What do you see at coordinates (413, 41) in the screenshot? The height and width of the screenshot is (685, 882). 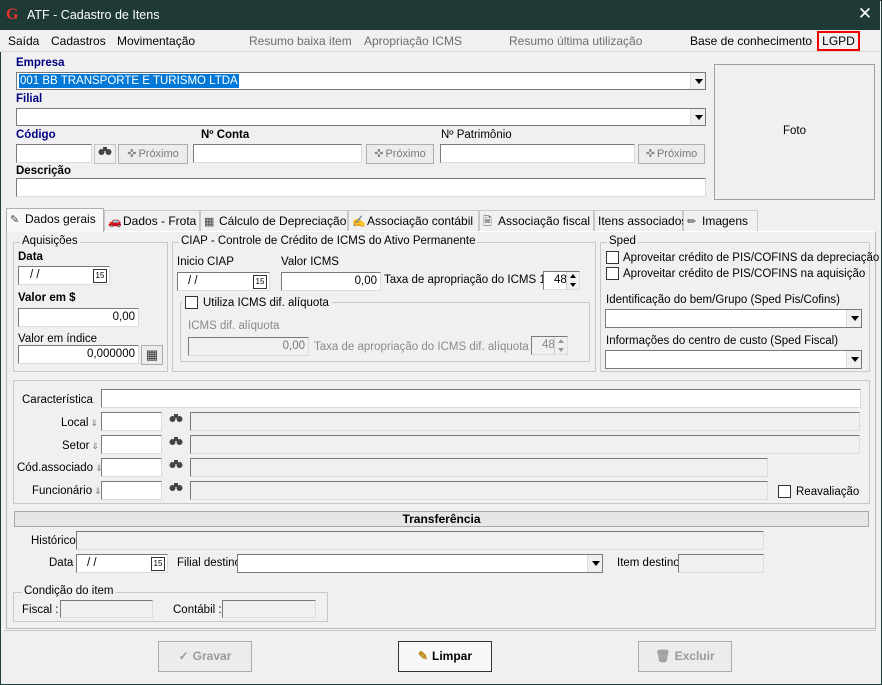 I see `menu-apropriacao-icms: Apropriação ICMS` at bounding box center [413, 41].